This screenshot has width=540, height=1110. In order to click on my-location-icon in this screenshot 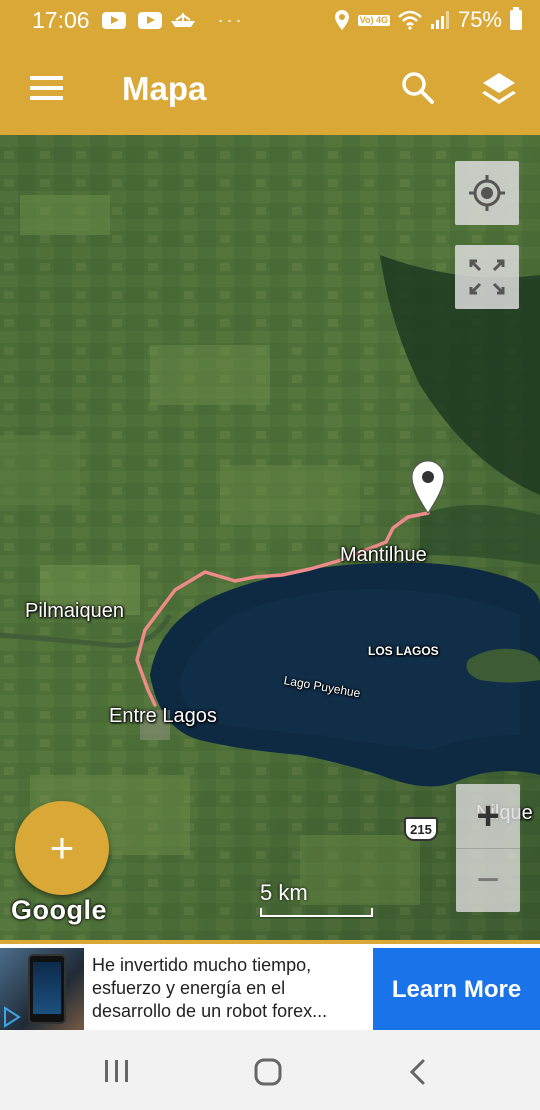, I will do `click(487, 193)`.